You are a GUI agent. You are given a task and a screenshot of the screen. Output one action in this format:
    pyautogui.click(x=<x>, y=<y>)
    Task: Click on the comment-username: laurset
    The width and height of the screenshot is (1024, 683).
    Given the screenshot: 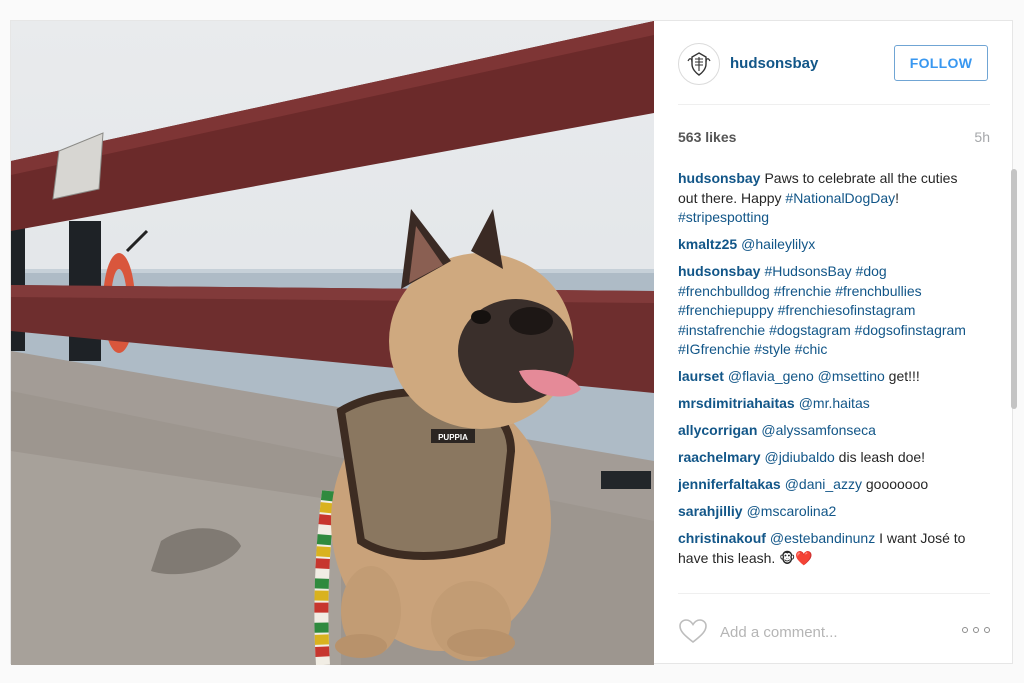 What is the action you would take?
    pyautogui.click(x=701, y=376)
    